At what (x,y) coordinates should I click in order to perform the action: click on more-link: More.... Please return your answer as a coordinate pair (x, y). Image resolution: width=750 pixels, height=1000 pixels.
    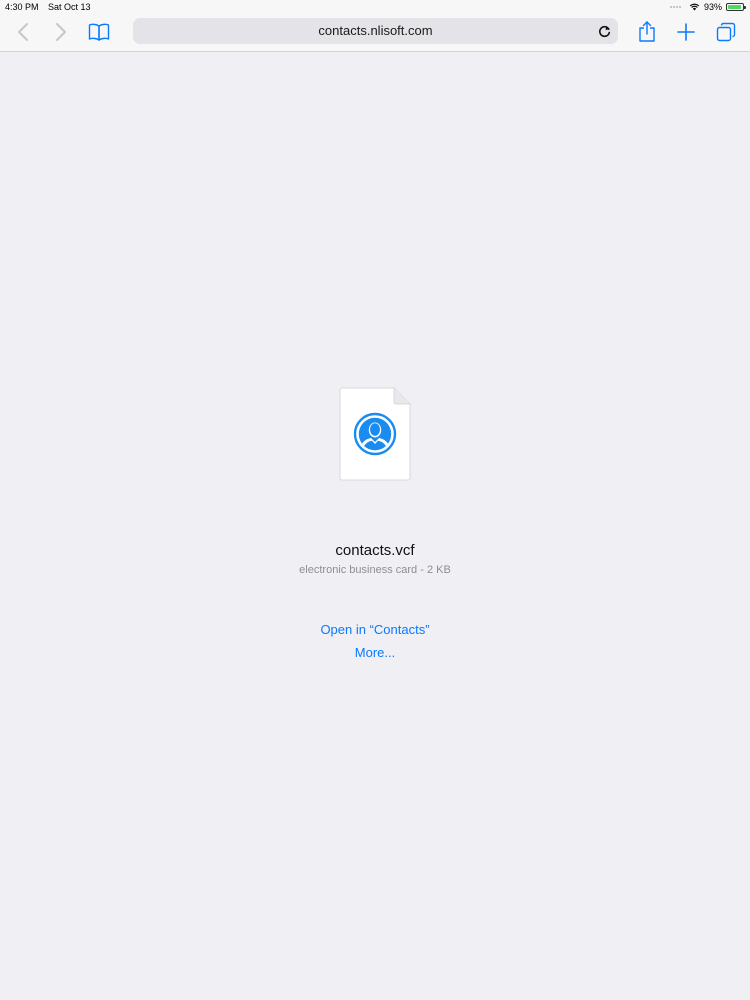
    Looking at the image, I should click on (375, 652).